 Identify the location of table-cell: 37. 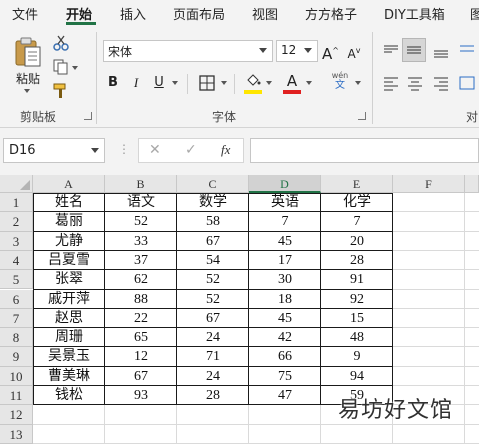
(141, 260).